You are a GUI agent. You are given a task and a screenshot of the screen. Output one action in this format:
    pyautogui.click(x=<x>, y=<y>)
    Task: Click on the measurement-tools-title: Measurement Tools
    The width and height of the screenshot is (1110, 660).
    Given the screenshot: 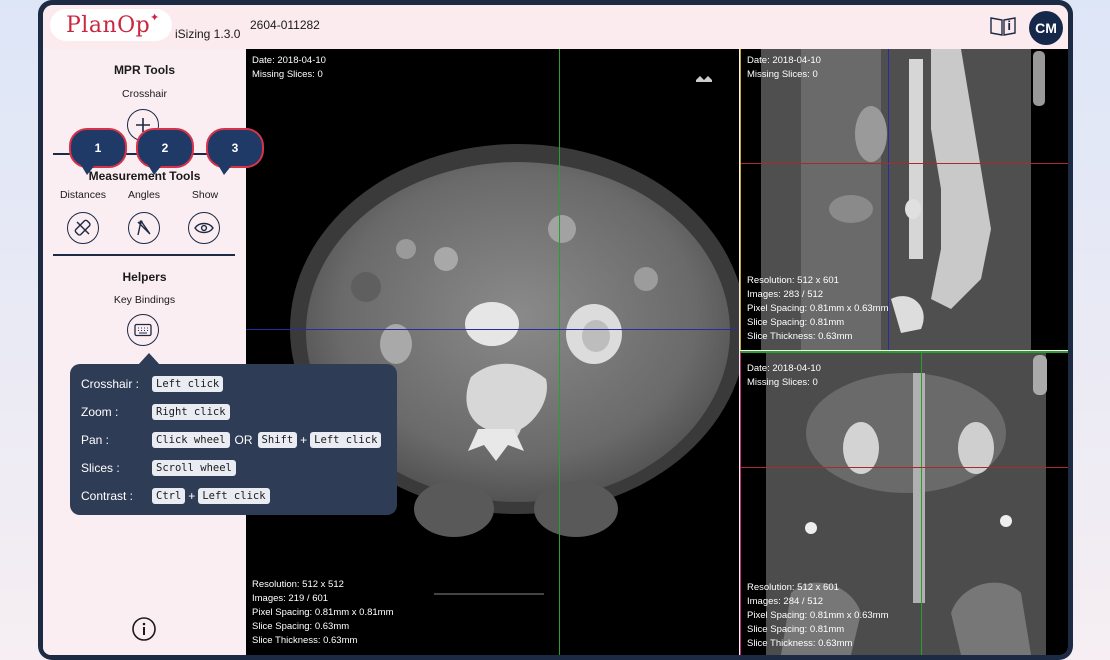 What is the action you would take?
    pyautogui.click(x=144, y=176)
    